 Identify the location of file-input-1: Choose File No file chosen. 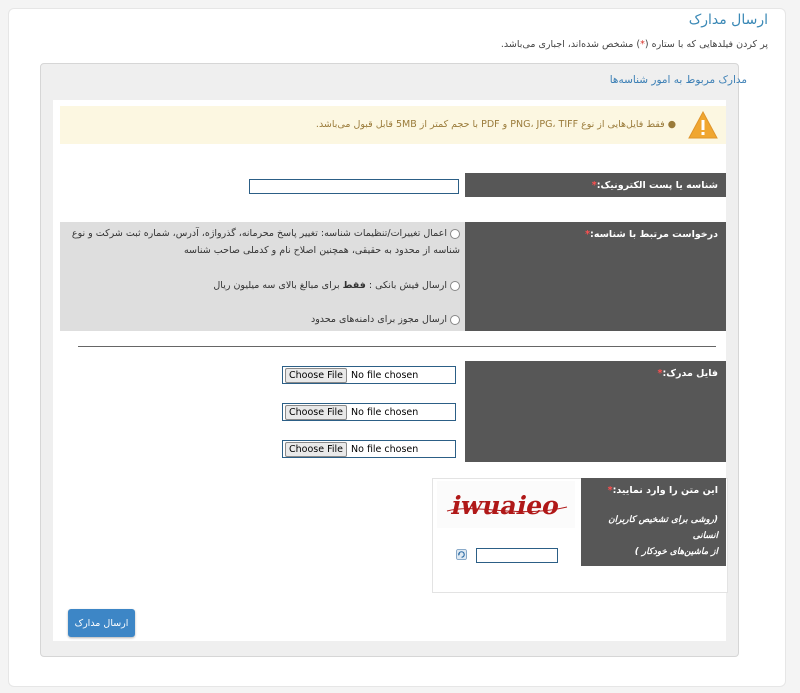
(369, 375).